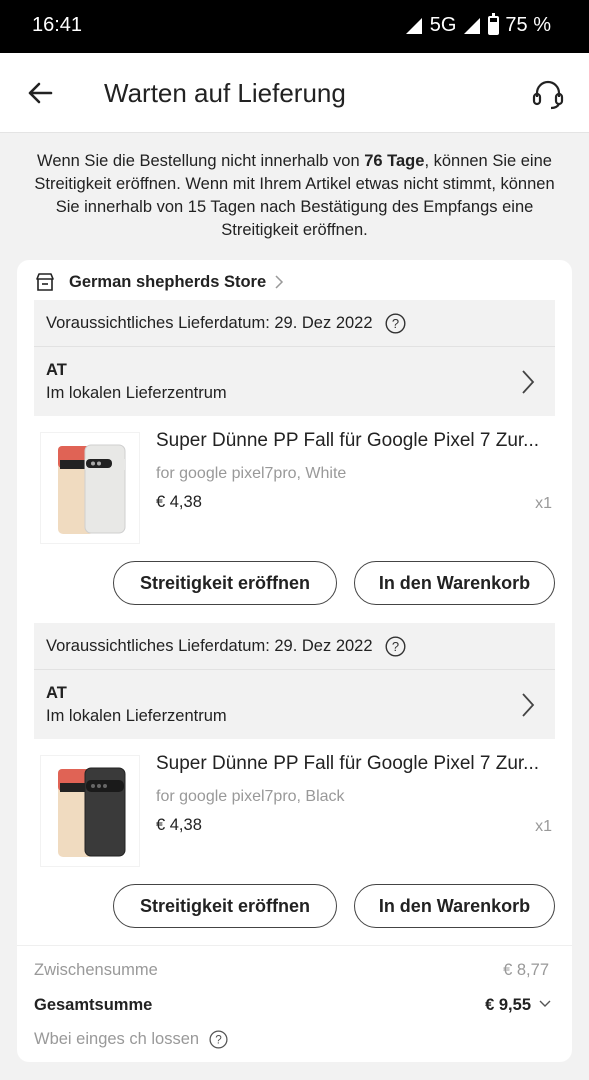 This screenshot has width=589, height=1080. Describe the element at coordinates (528, 25) in the screenshot. I see `battery-percent: 75 %` at that location.